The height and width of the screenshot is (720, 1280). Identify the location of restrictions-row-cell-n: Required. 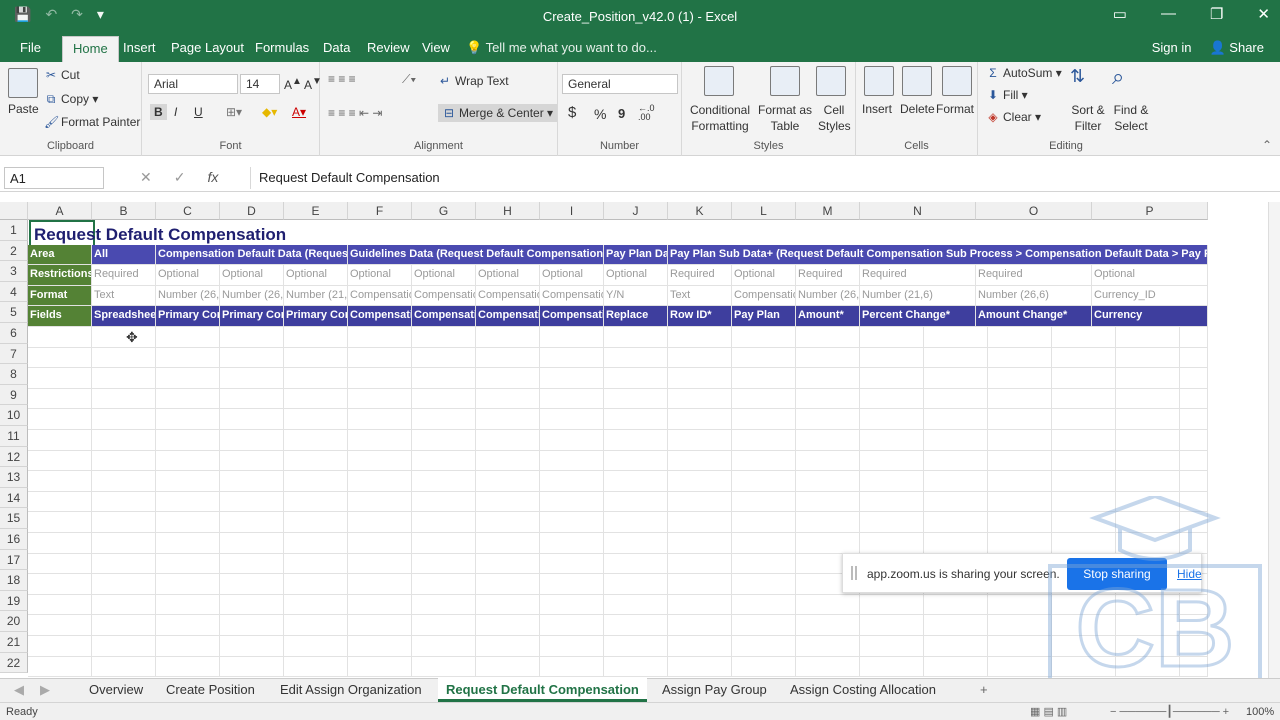
(918, 275).